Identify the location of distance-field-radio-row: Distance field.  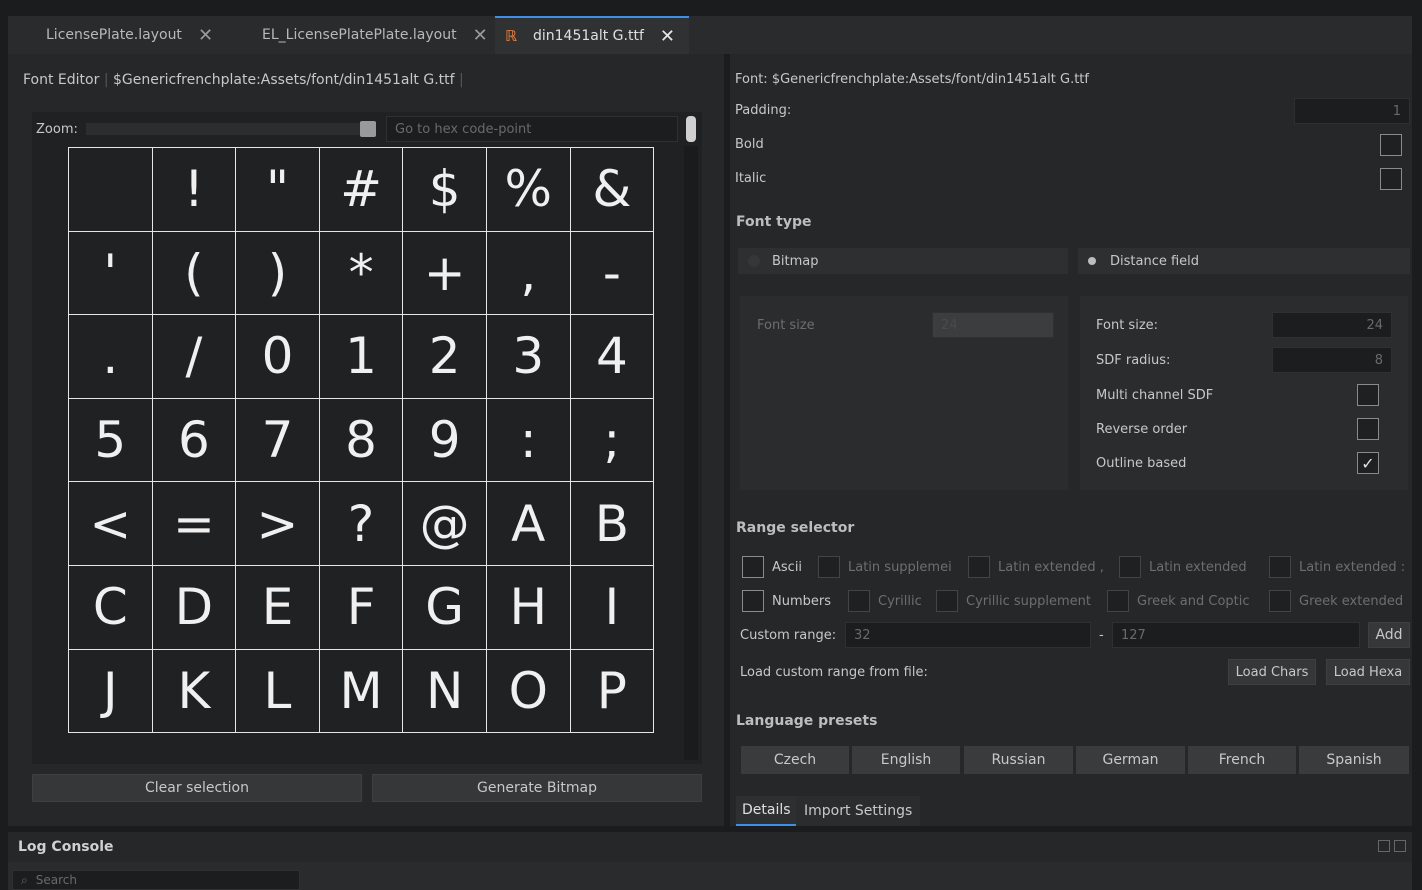
(1244, 261).